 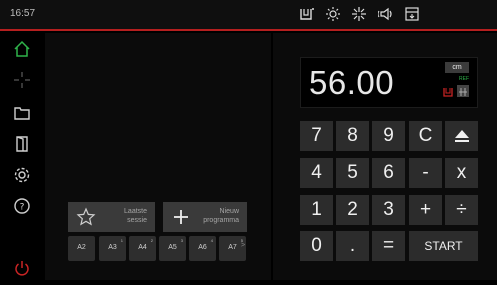 I want to click on machine-icon, so click(x=412, y=14).